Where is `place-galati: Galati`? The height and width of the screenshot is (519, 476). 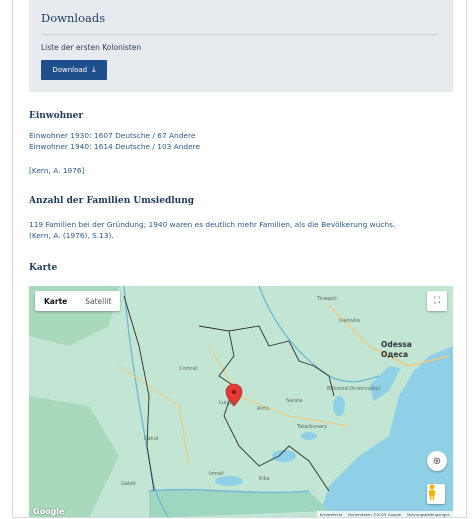
place-galati: Galati is located at coordinates (128, 484).